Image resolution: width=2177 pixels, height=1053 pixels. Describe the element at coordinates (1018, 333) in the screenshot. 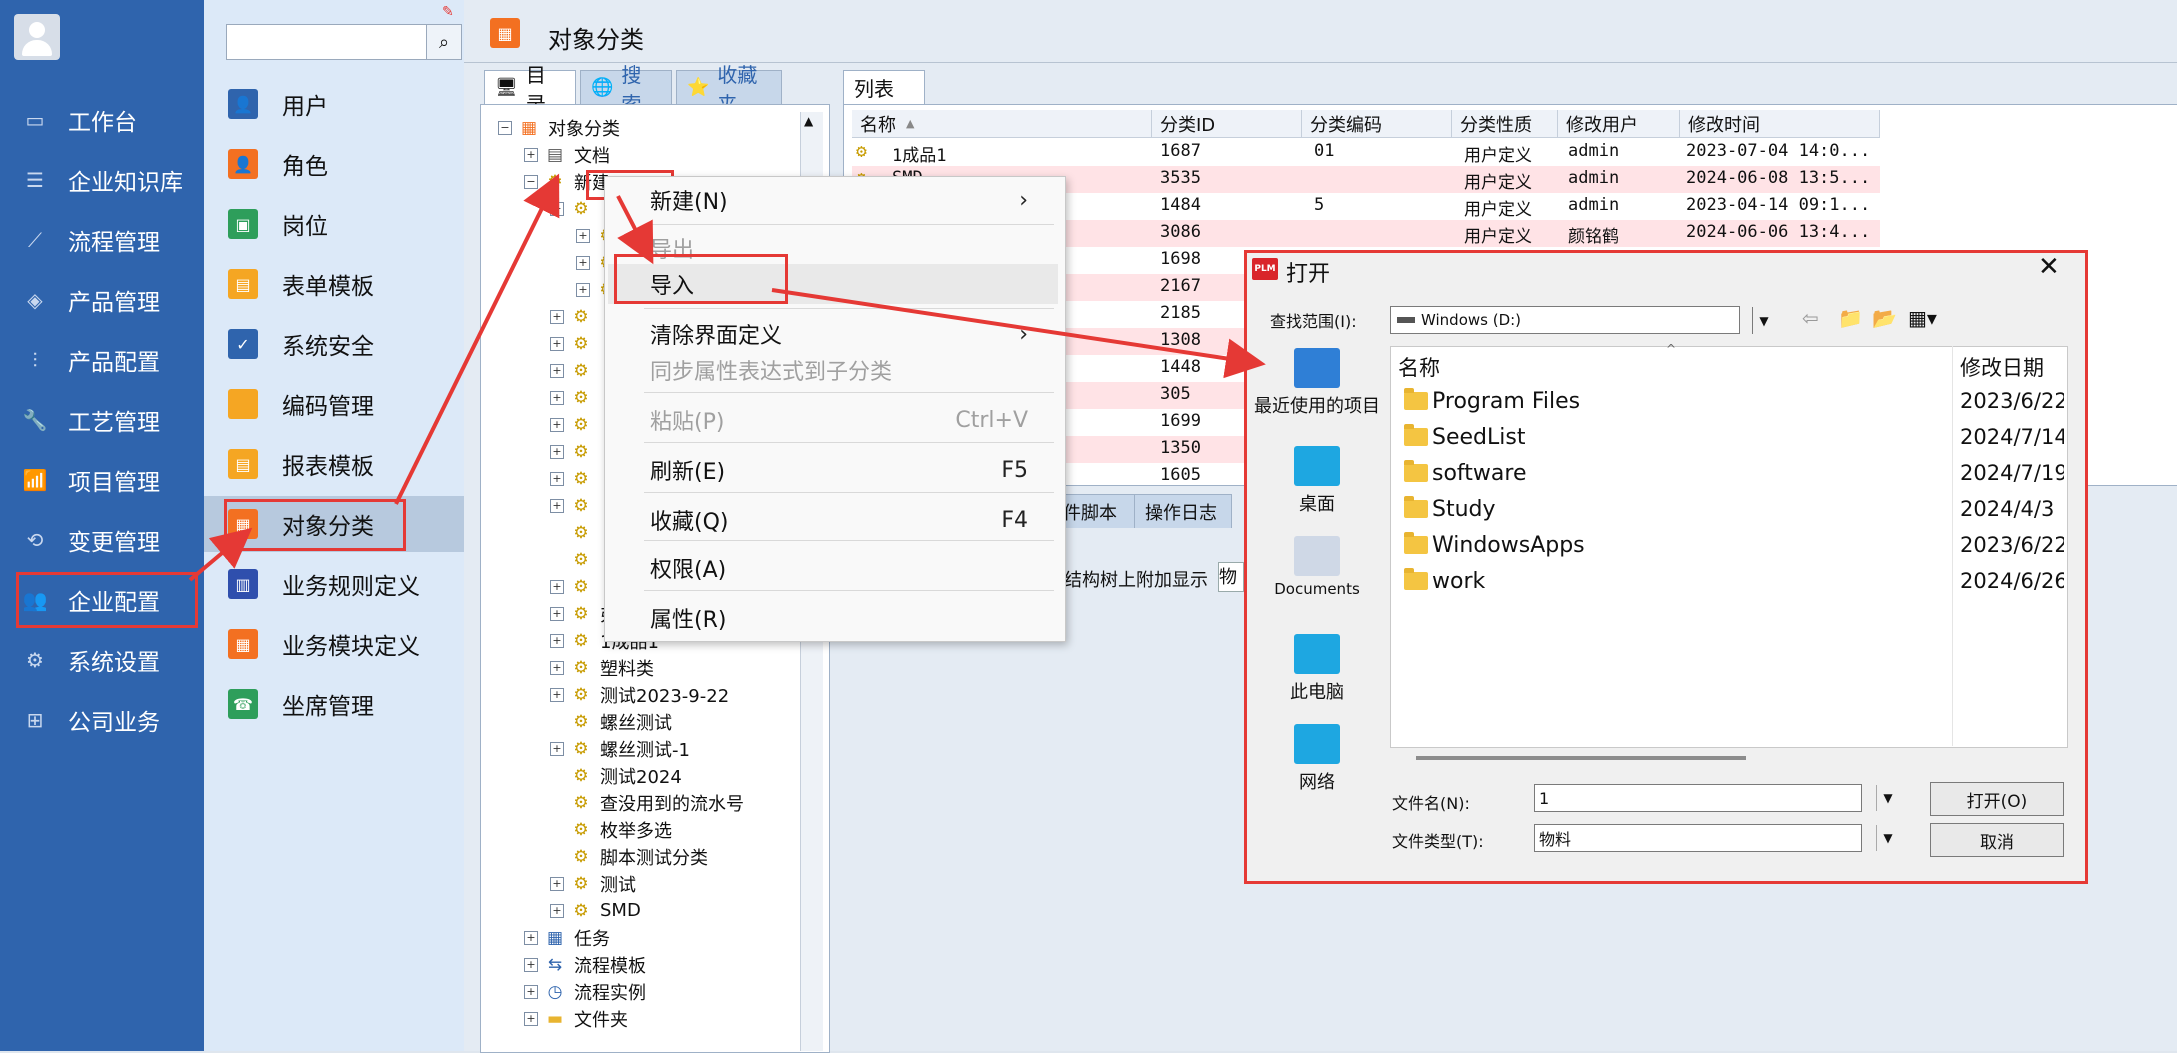

I see `arrow-to-dialog` at that location.